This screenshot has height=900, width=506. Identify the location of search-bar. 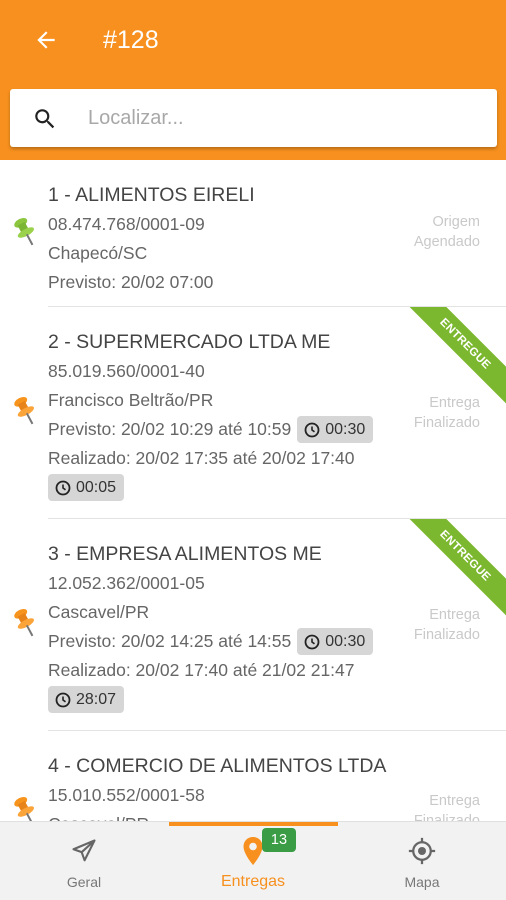
(253, 118).